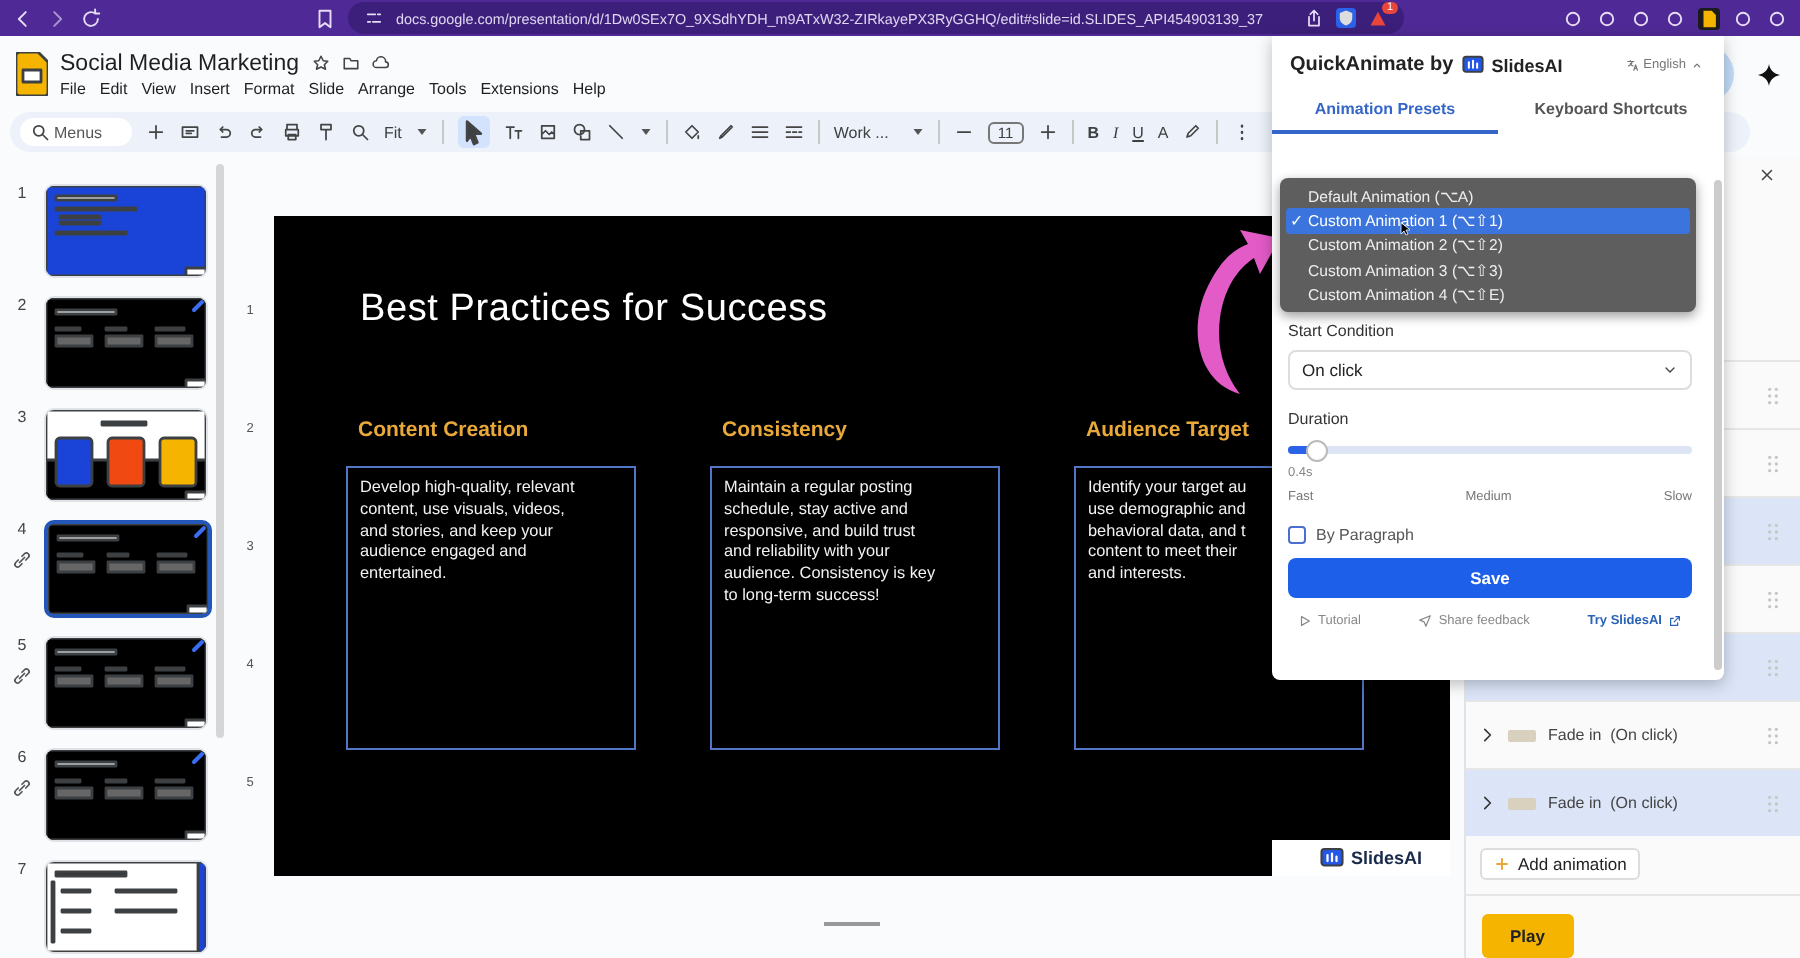 The height and width of the screenshot is (958, 1800). Describe the element at coordinates (1709, 18) in the screenshot. I see `document-icon` at that location.